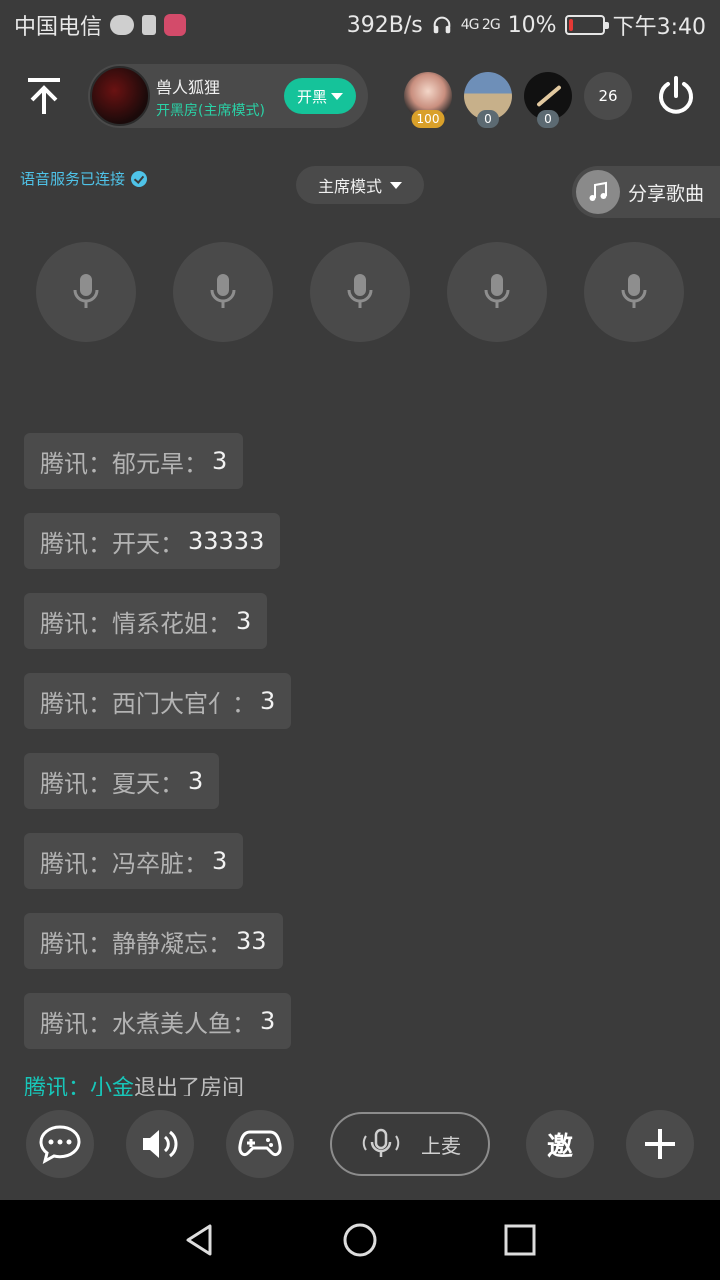 This screenshot has height=1280, width=720. I want to click on microphone-broadcast-icon, so click(381, 1142).